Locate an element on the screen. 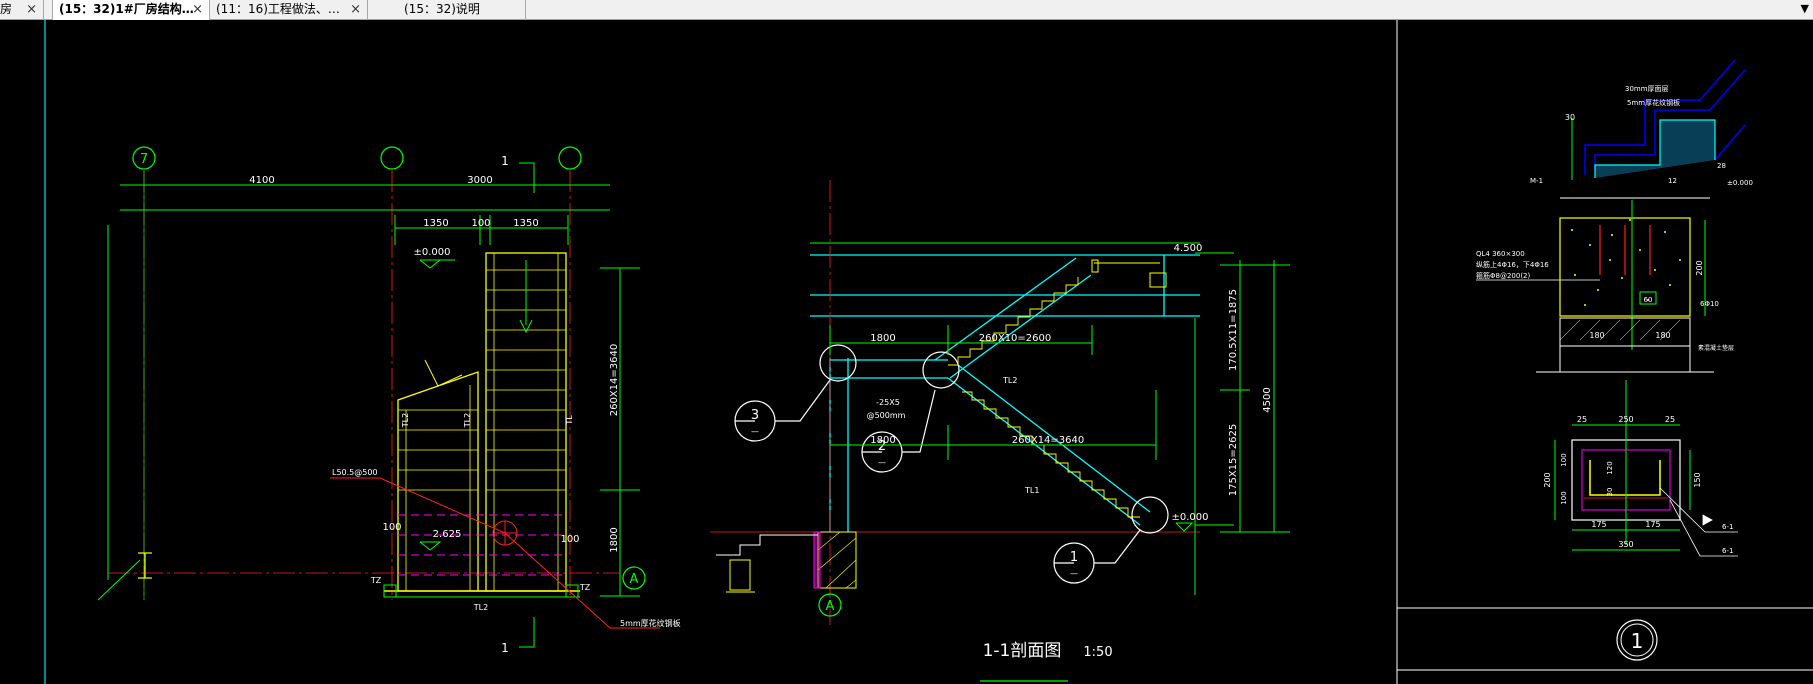 This screenshot has height=684, width=1813. dim-side-100-left: 100 is located at coordinates (391, 527).